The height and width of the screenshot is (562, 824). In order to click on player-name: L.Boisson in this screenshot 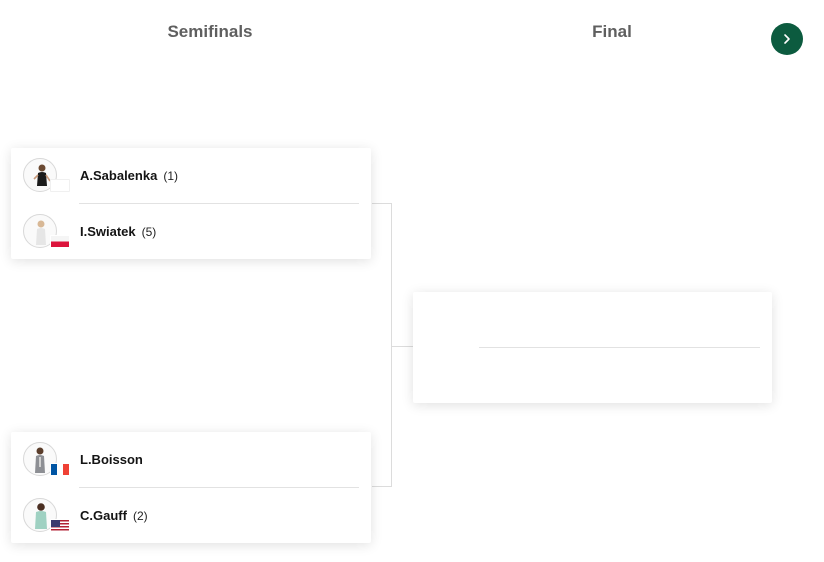, I will do `click(111, 459)`.